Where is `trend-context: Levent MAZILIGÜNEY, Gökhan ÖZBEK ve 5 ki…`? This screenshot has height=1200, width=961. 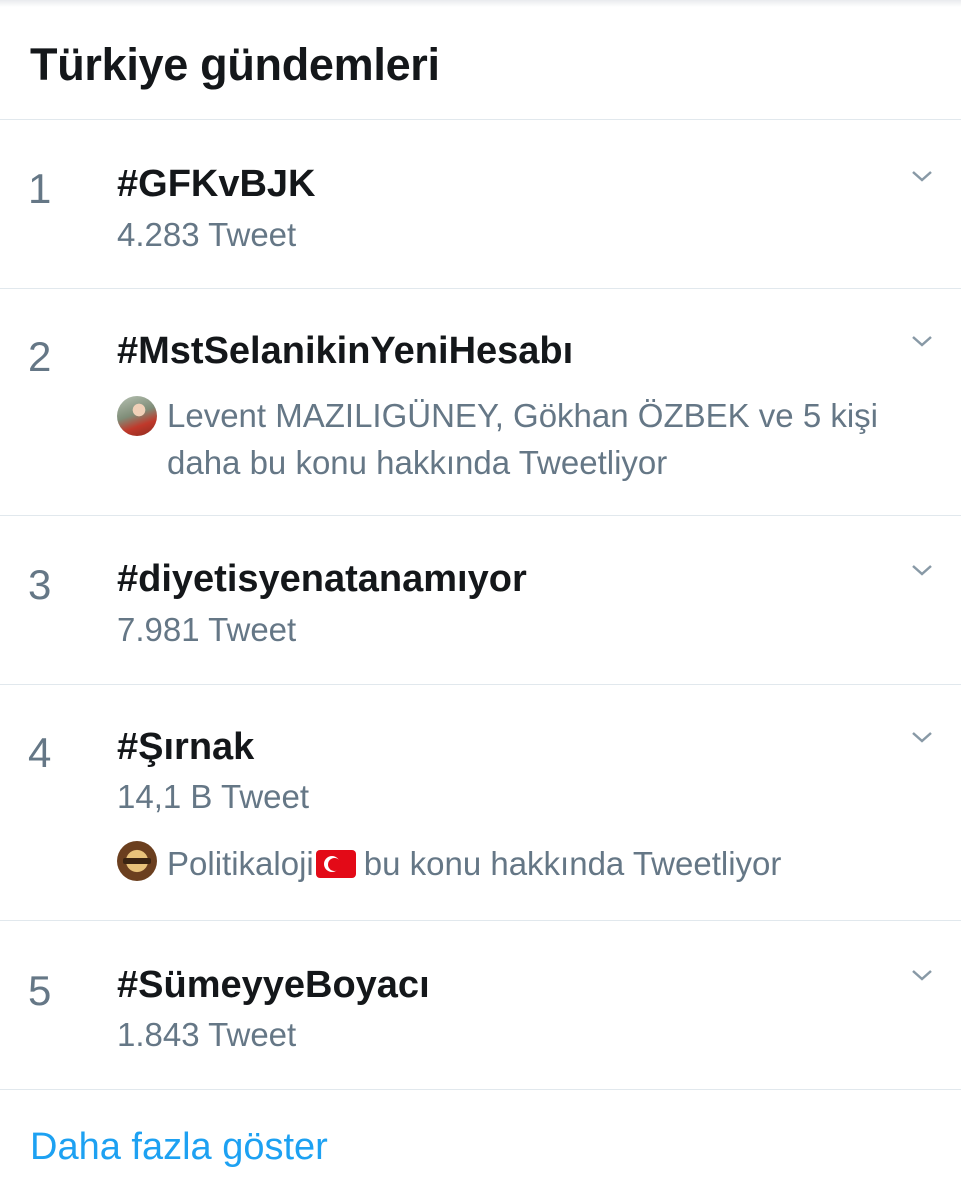
trend-context: Levent MAZILIGÜNEY, Gökhan ÖZBEK ve 5 ki… is located at coordinates (519, 439).